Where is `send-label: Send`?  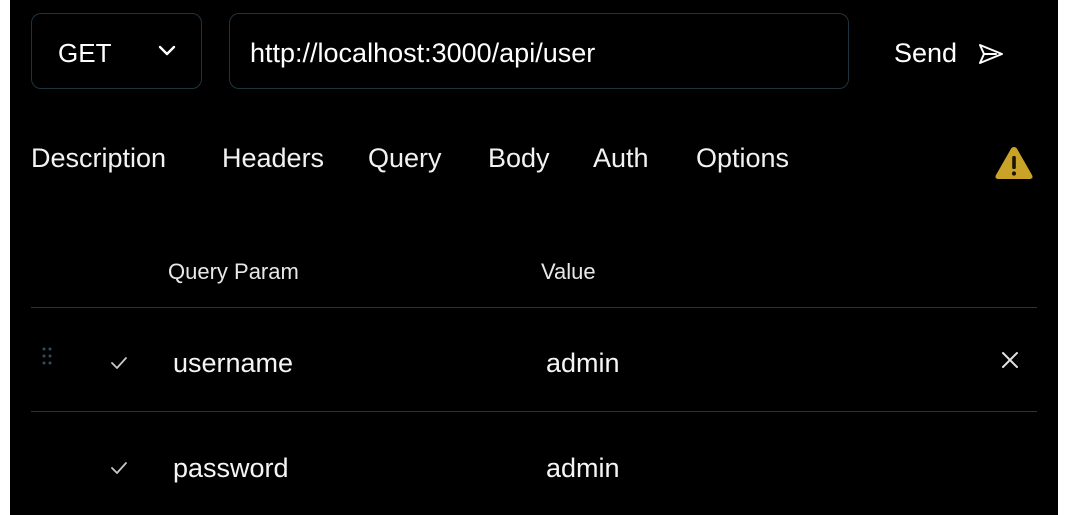
send-label: Send is located at coordinates (926, 53).